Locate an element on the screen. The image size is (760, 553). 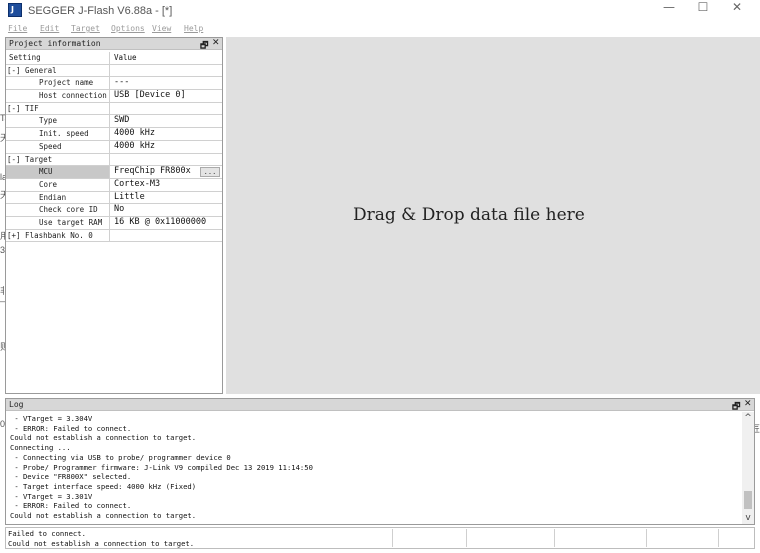
setting-name: [+] Flashbank No. 0 is located at coordinates (58, 235).